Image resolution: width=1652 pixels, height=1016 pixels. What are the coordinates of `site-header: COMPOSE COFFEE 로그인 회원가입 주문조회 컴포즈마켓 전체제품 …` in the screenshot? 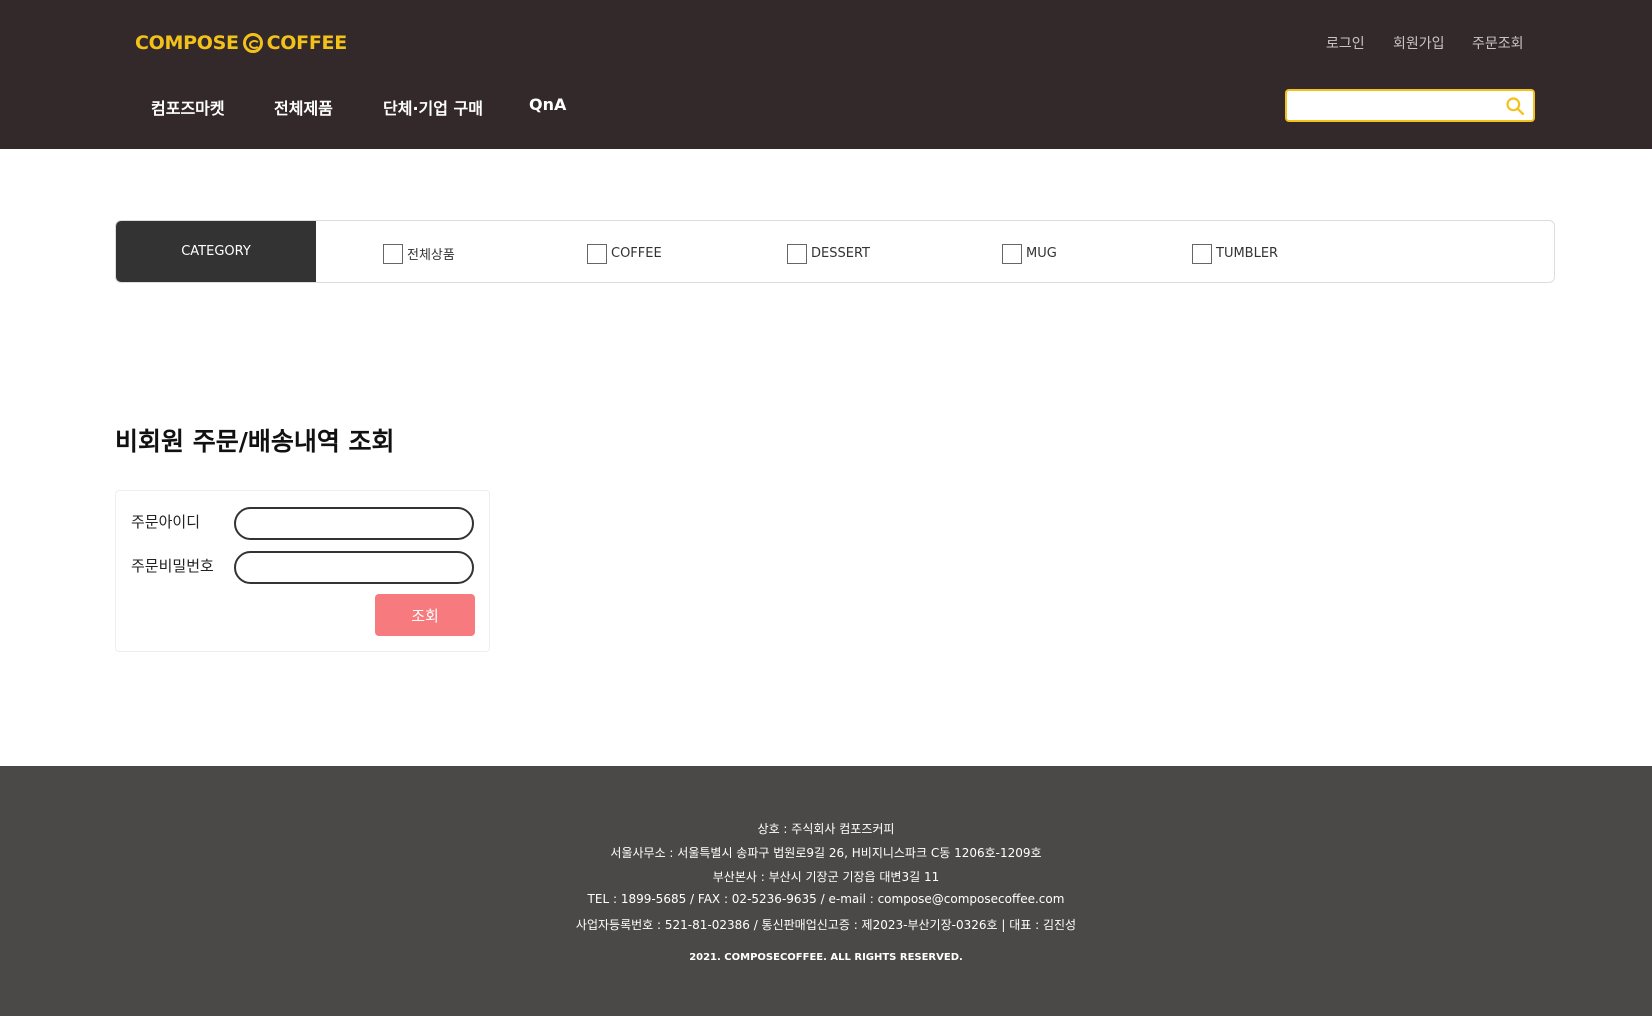 It's located at (826, 74).